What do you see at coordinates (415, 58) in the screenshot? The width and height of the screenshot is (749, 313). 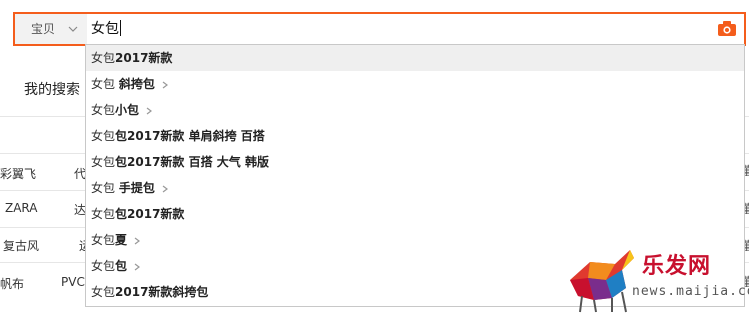 I see `suggestion-item: 女包2017新款` at bounding box center [415, 58].